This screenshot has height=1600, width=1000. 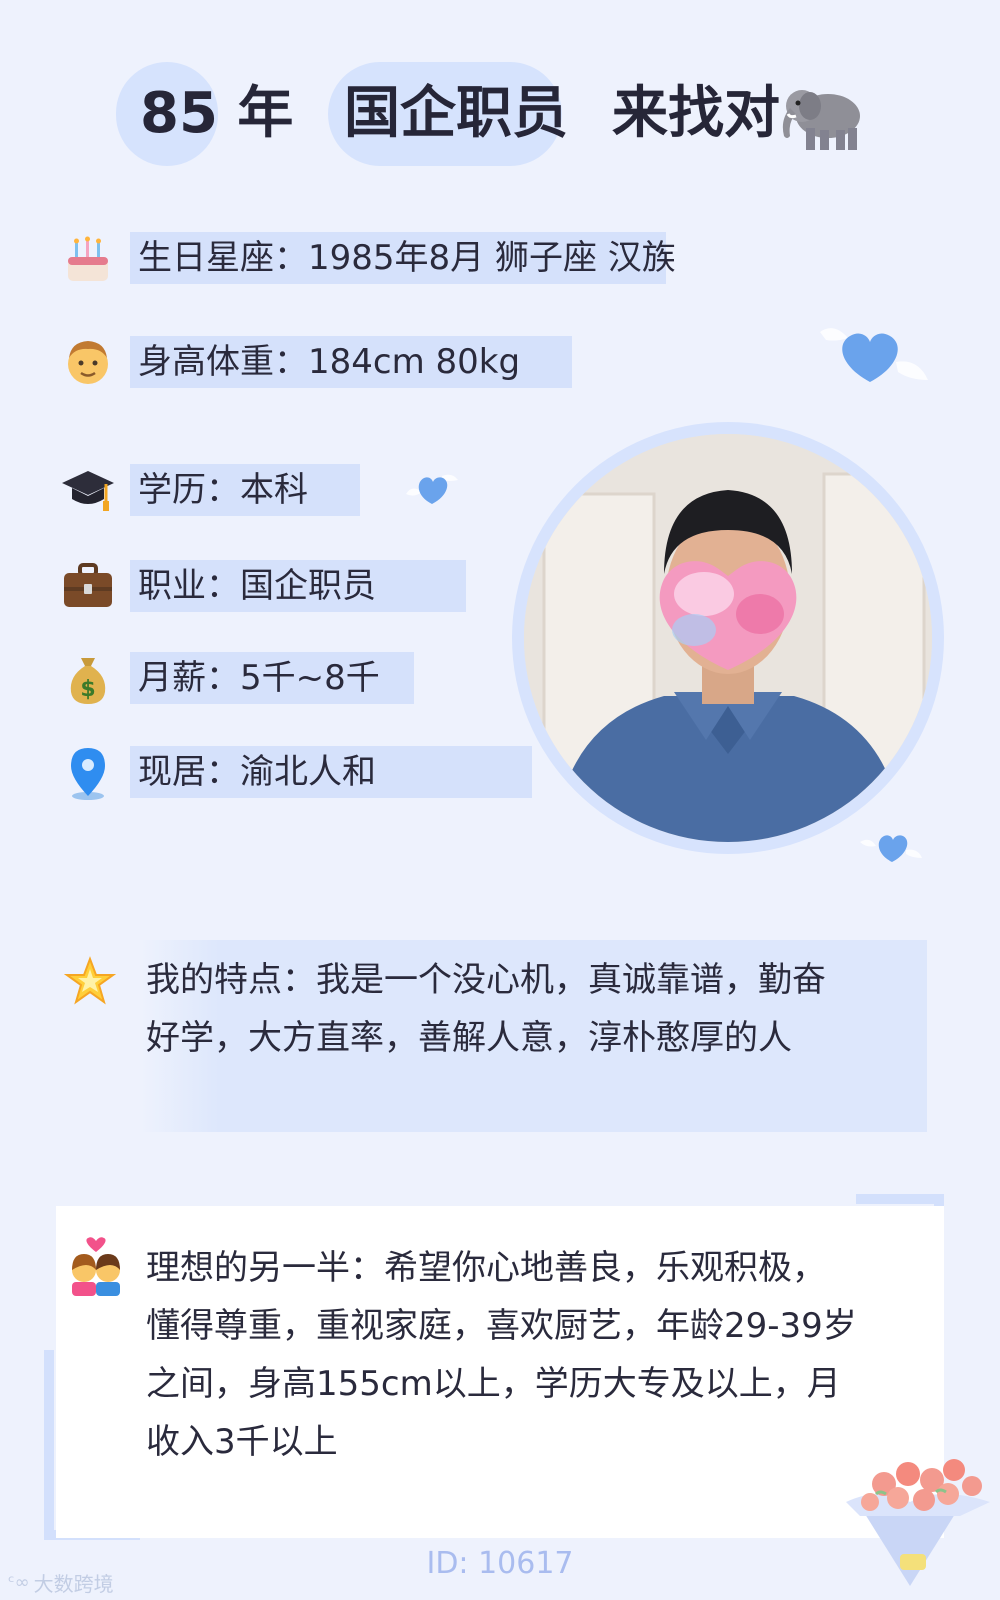 I want to click on couple-heart-icon, so click(x=96, y=1266).